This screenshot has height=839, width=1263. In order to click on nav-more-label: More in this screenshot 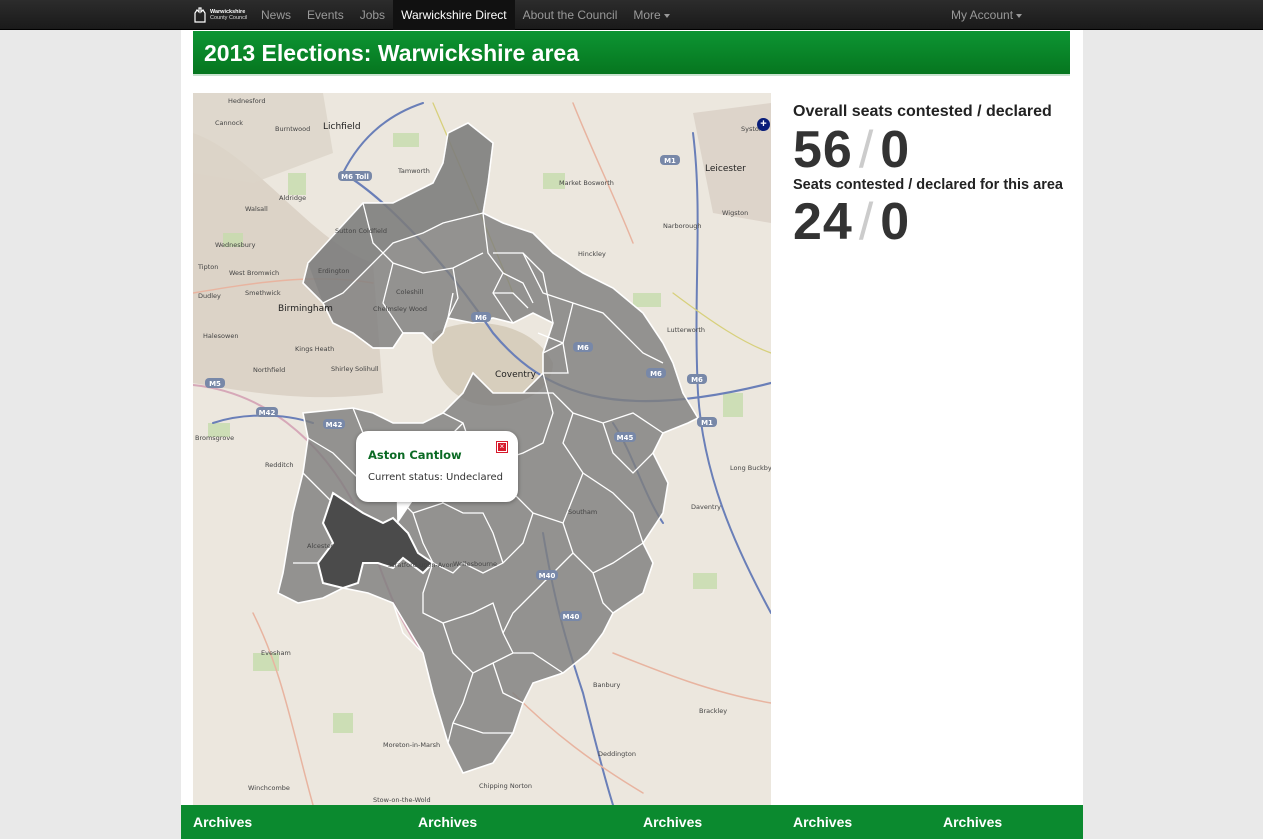, I will do `click(647, 15)`.